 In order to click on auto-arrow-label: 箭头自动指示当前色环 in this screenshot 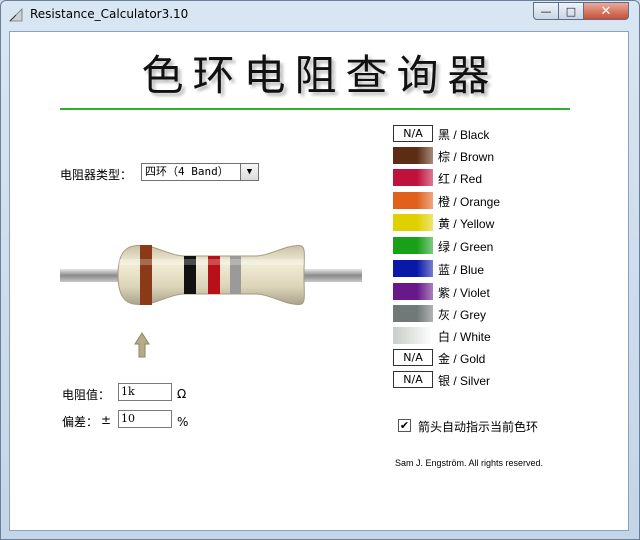, I will do `click(478, 426)`.